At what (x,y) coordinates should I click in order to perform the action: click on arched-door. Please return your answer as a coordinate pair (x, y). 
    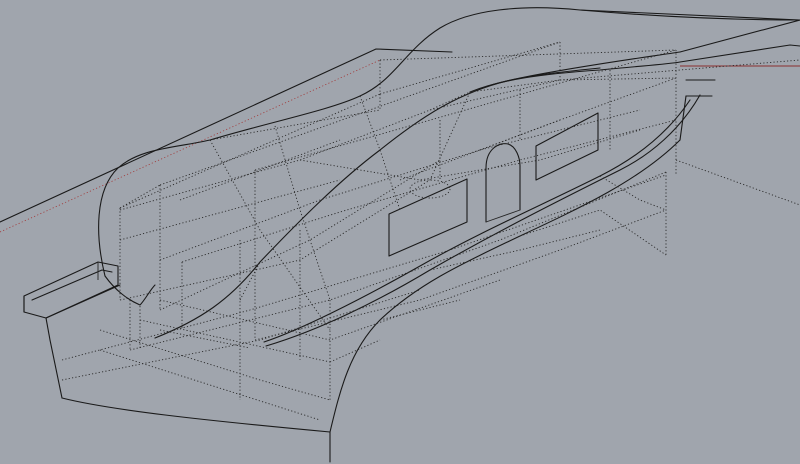
    Looking at the image, I should click on (503, 183).